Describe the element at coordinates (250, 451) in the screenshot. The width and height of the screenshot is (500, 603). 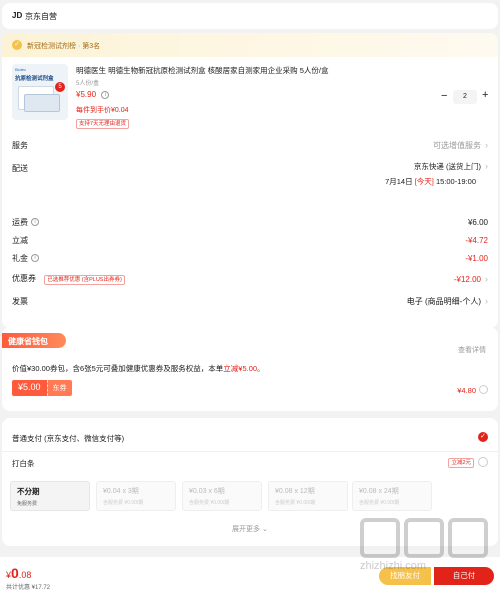
I see `divider` at that location.